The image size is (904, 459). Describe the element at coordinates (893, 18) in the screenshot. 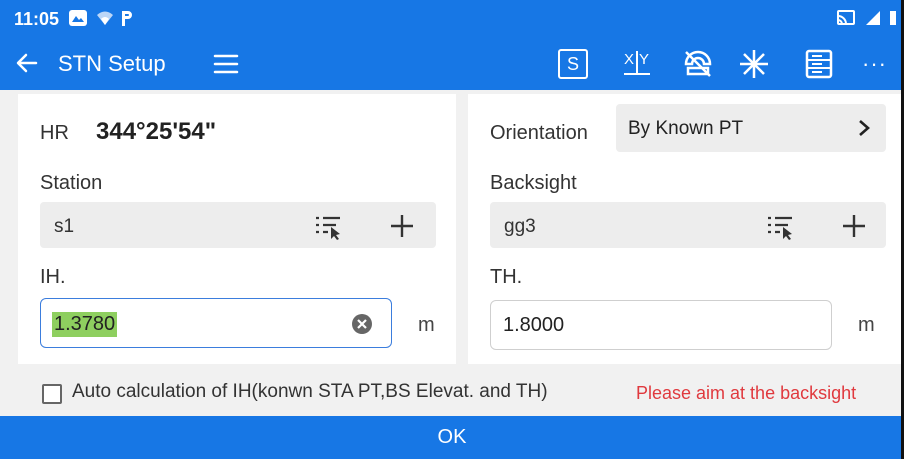

I see `battery-icon` at that location.